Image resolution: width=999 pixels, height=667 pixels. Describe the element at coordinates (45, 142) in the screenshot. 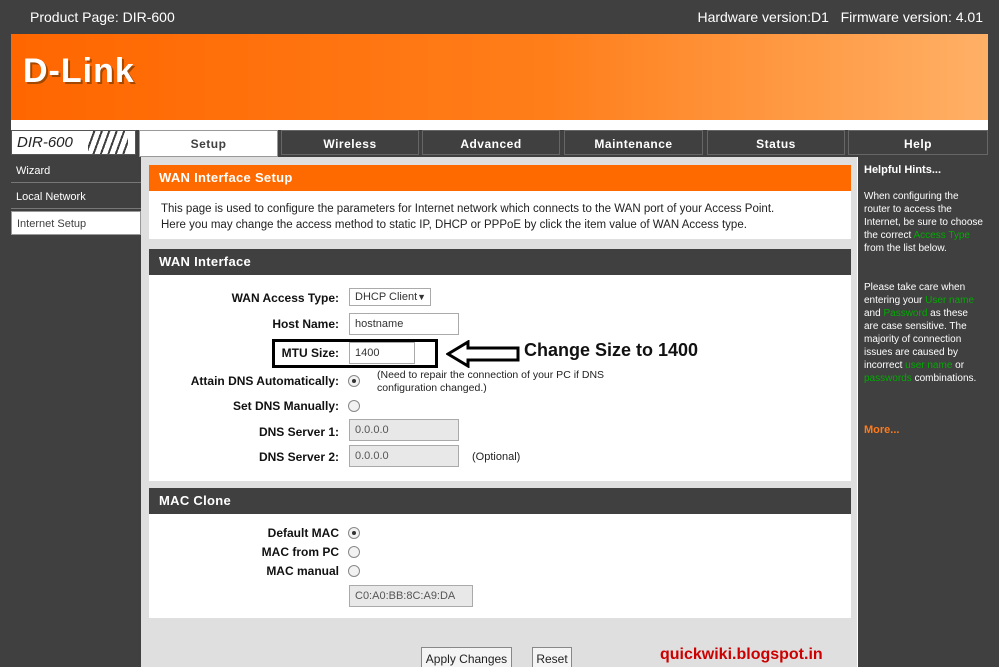

I see `model-name: DIR-600` at that location.